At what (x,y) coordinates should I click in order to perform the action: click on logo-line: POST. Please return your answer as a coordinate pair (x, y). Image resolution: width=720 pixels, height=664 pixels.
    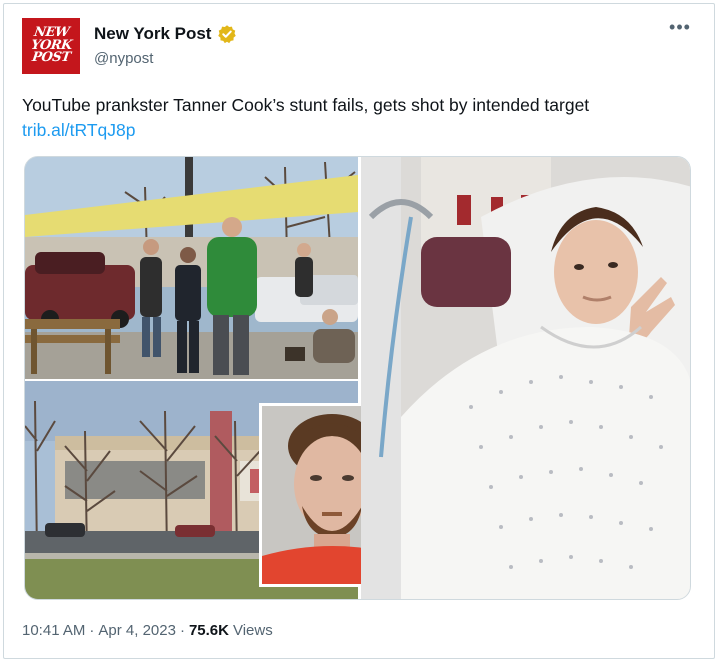
    Looking at the image, I should click on (51, 58).